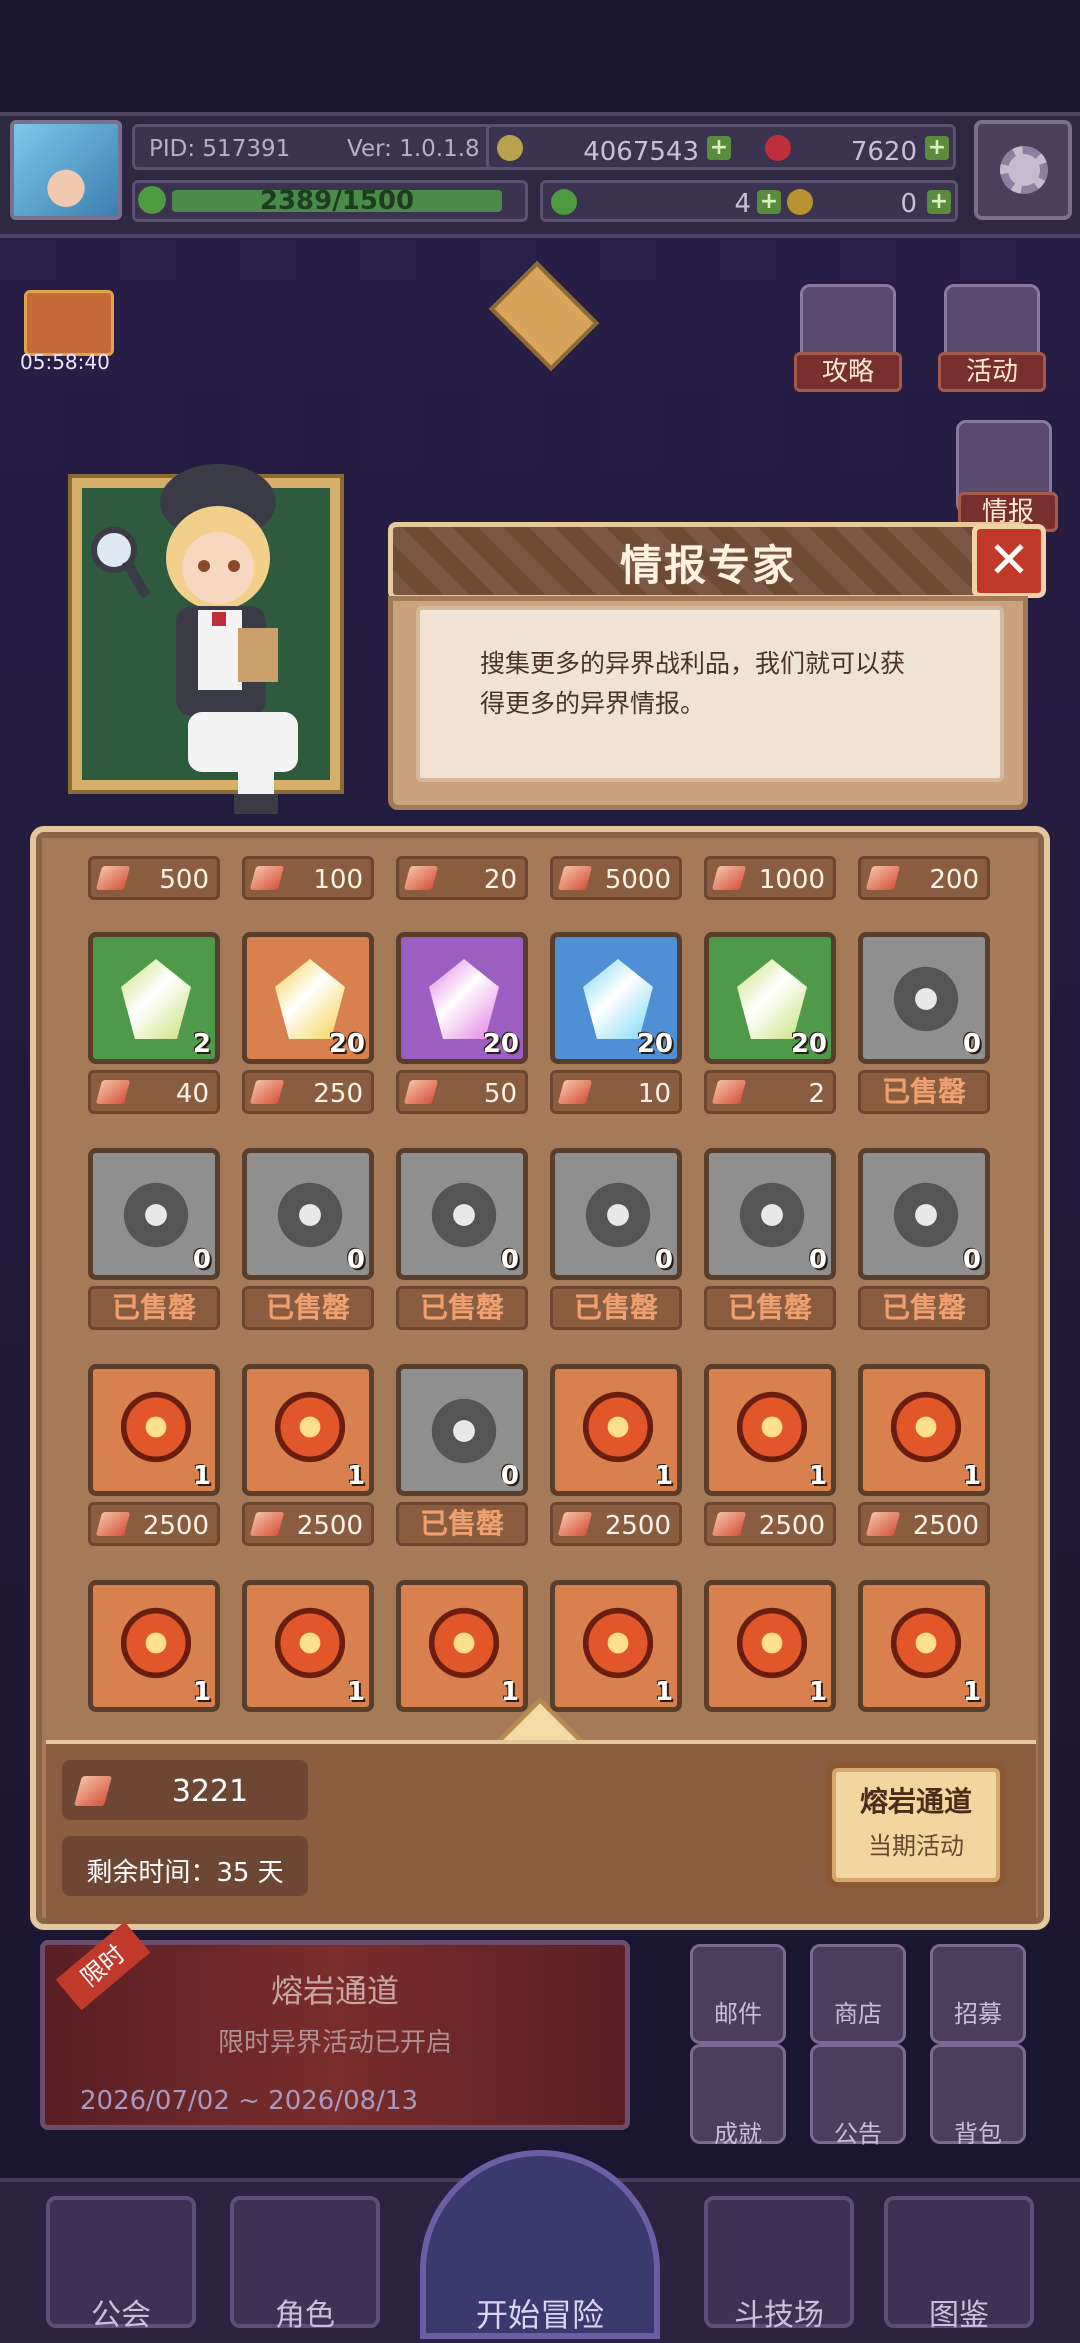 The height and width of the screenshot is (2343, 1080). Describe the element at coordinates (69, 323) in the screenshot. I see `gift-box-icon` at that location.